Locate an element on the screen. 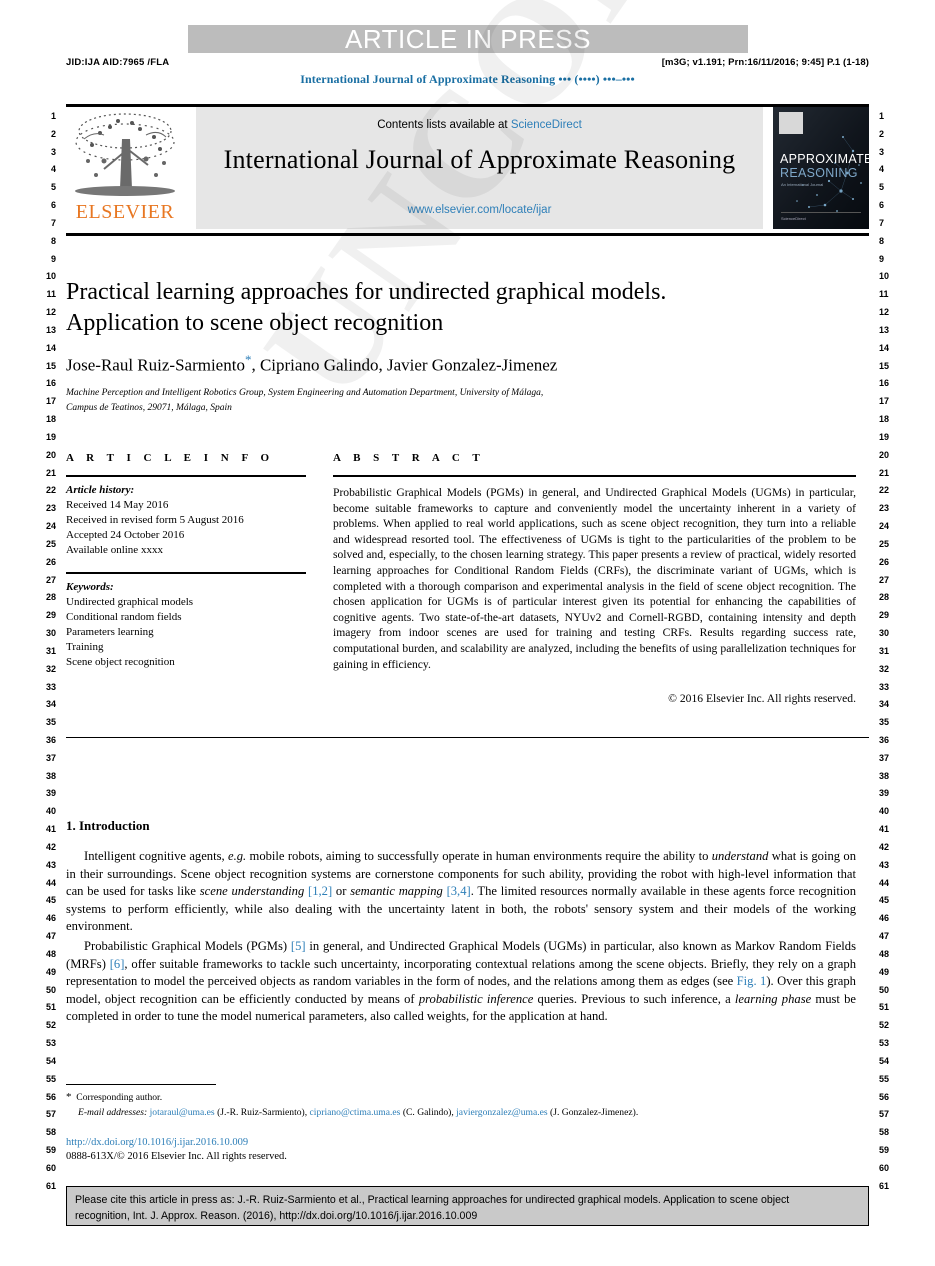  citation-link-5: [5] is located at coordinates (298, 946).